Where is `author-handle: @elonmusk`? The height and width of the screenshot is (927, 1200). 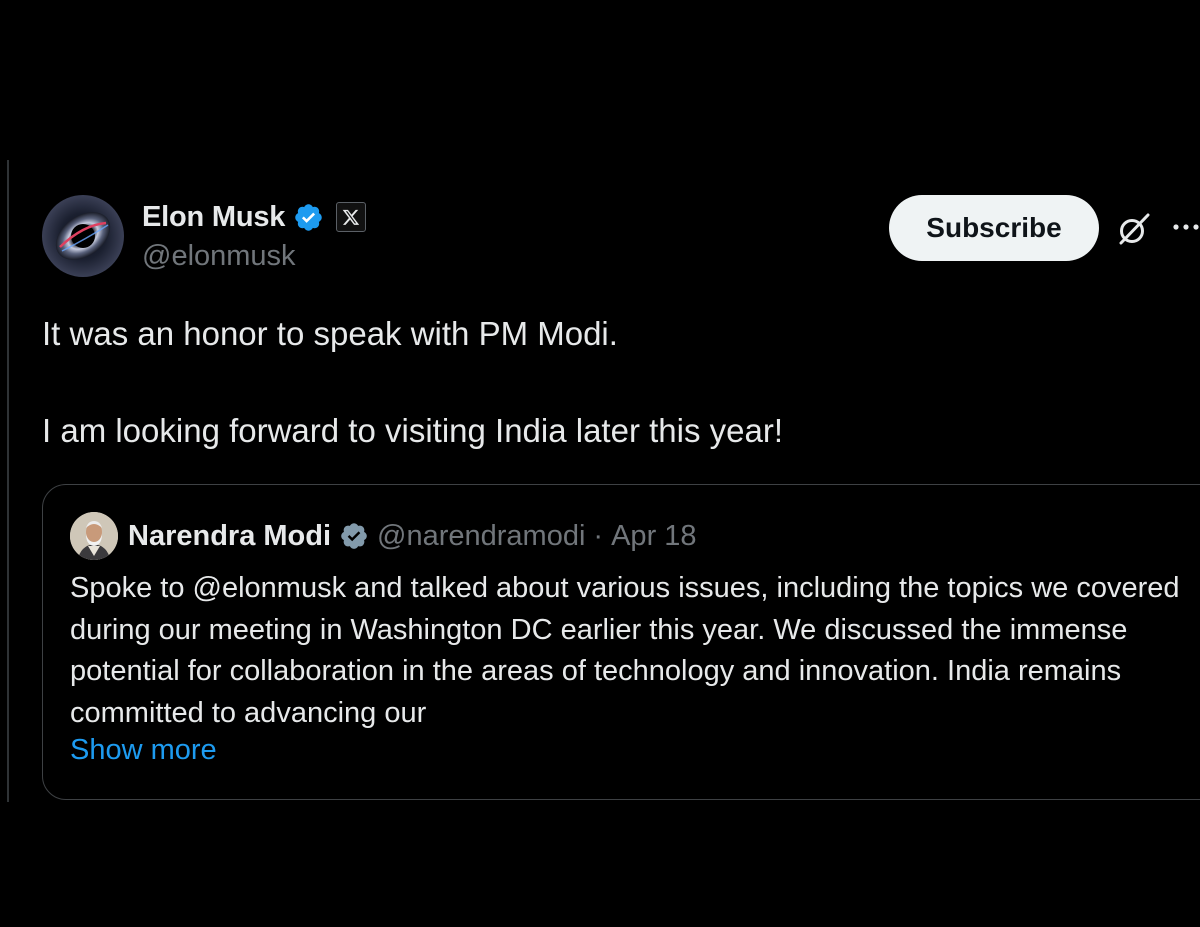
author-handle: @elonmusk is located at coordinates (219, 256).